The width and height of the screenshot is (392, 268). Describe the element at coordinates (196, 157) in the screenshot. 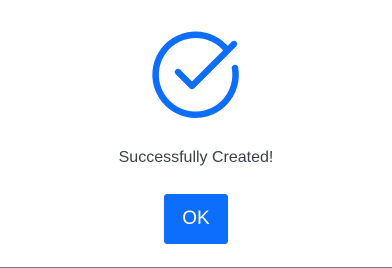

I see `success-message: Successfully Created!` at that location.